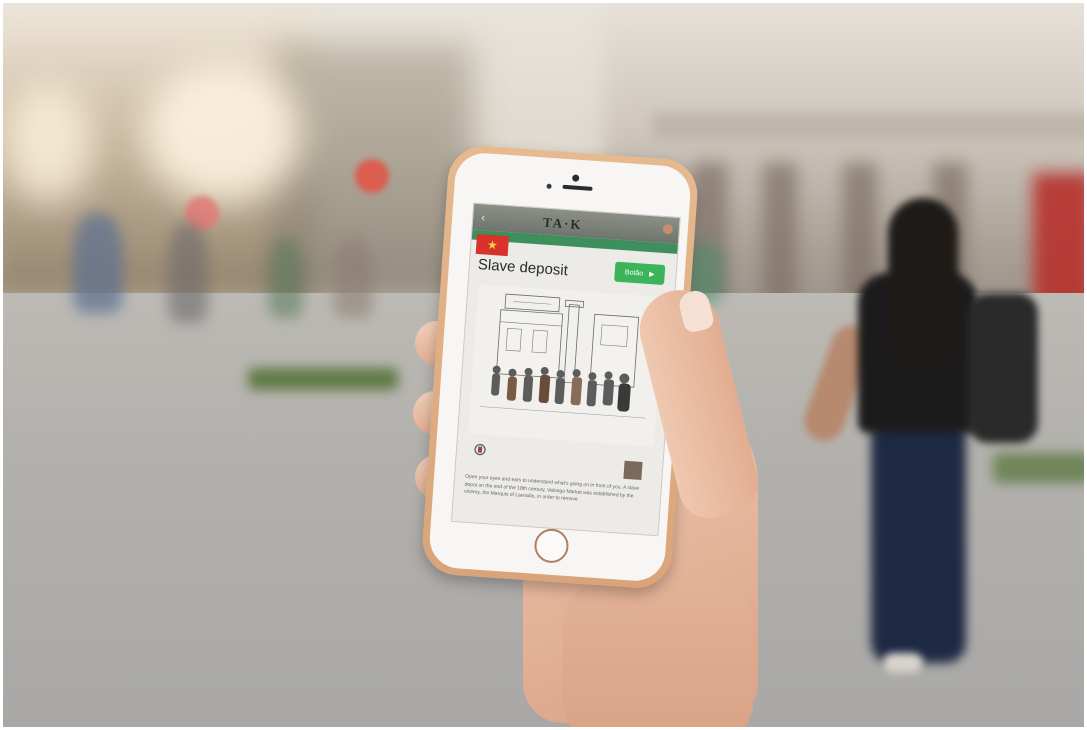 This screenshot has width=1087, height=730. What do you see at coordinates (577, 187) in the screenshot?
I see `earpiece-speaker` at bounding box center [577, 187].